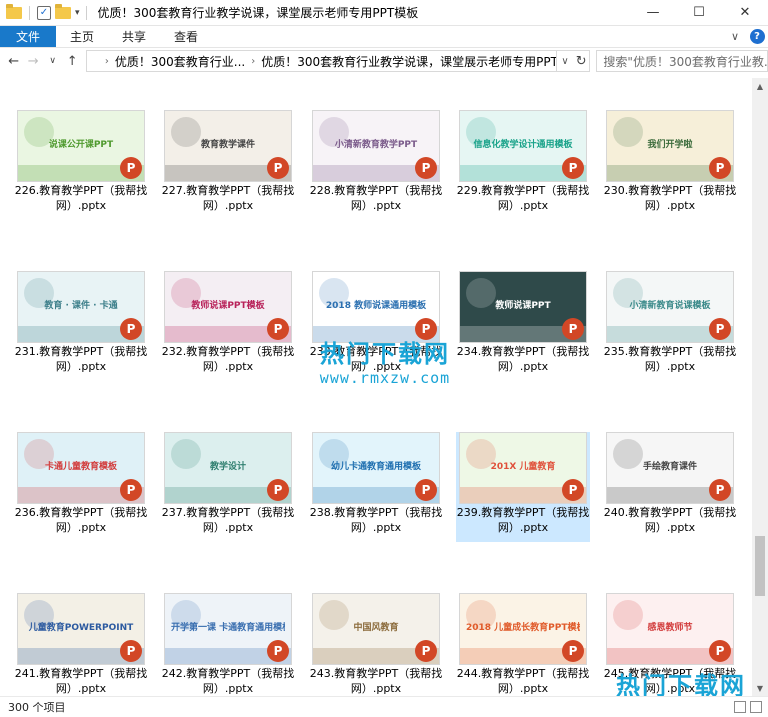 Image resolution: width=768 pixels, height=717 pixels. I want to click on thumbnail-title: 说课公开课PPT, so click(81, 145).